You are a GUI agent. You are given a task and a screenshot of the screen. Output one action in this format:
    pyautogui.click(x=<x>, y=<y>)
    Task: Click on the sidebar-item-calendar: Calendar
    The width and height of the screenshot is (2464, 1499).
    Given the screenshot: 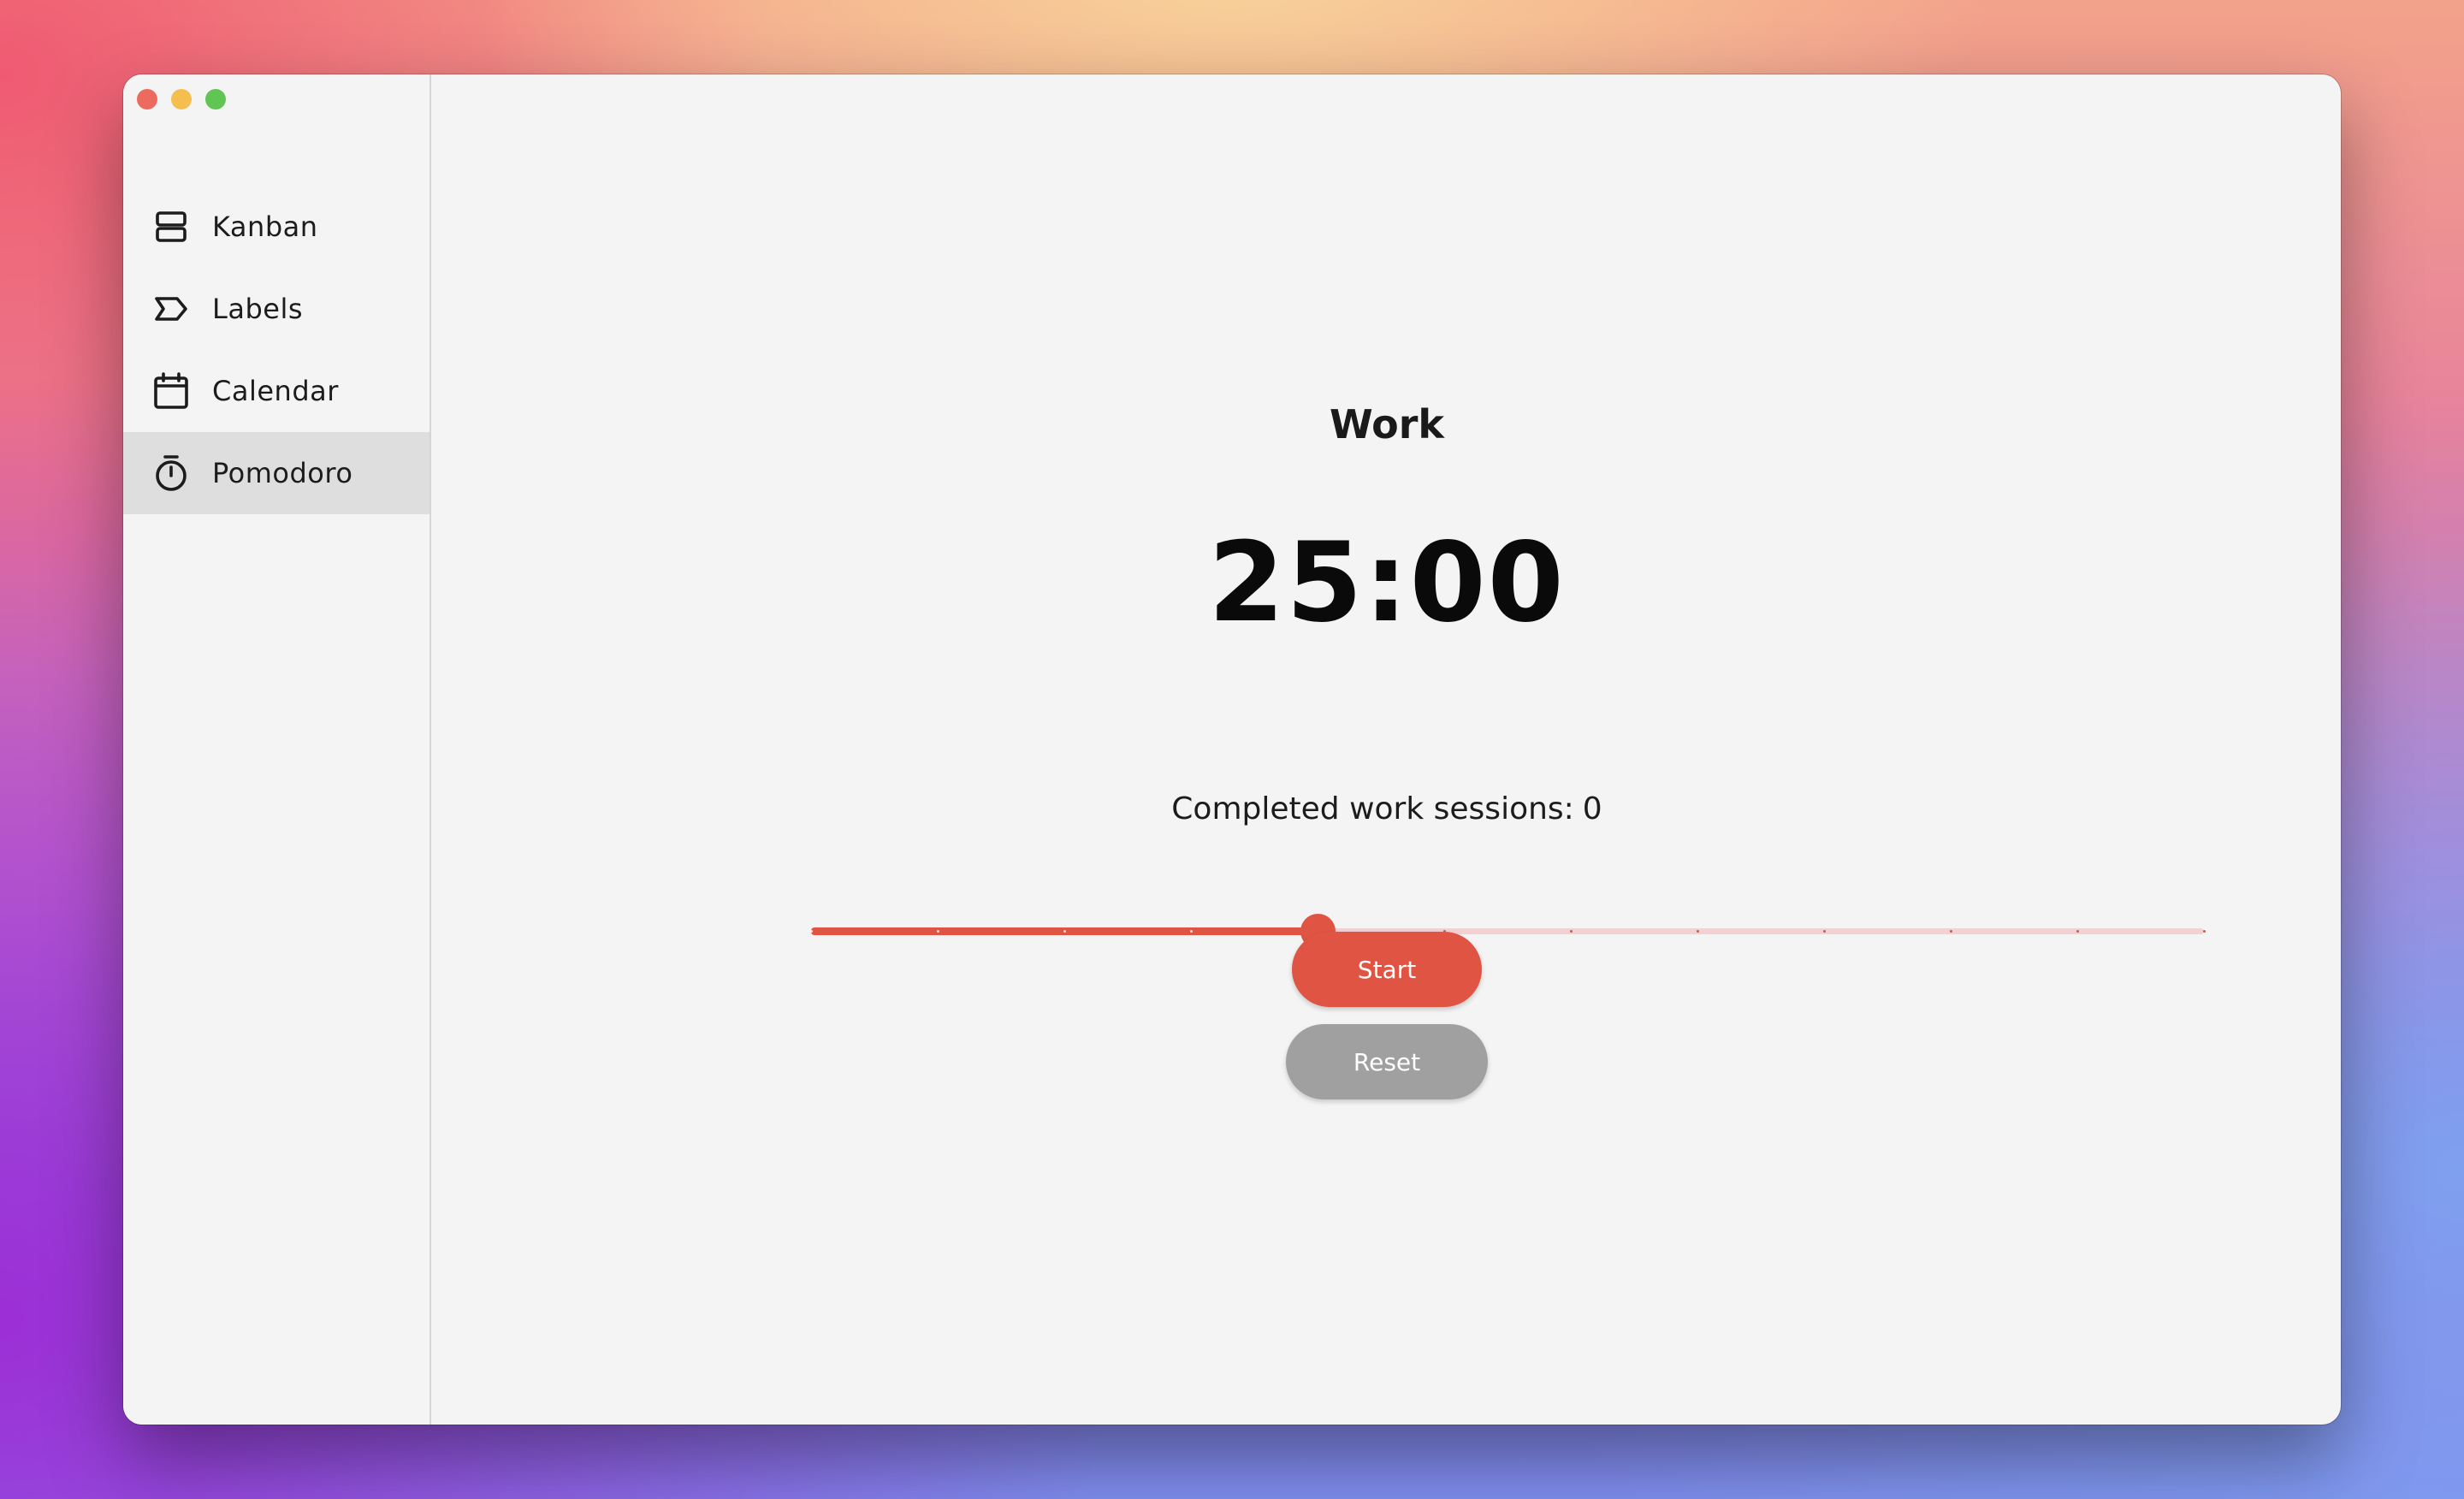 What is the action you would take?
    pyautogui.click(x=276, y=391)
    